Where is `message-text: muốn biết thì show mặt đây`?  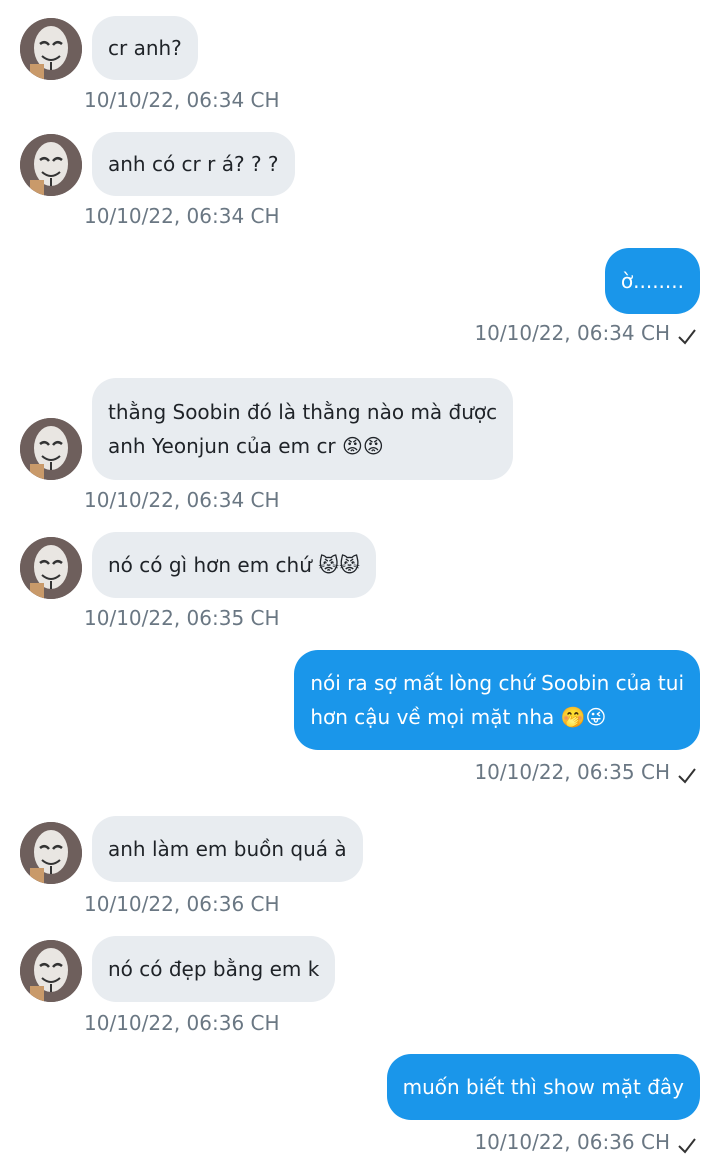 message-text: muốn biết thì show mặt đây is located at coordinates (543, 1087).